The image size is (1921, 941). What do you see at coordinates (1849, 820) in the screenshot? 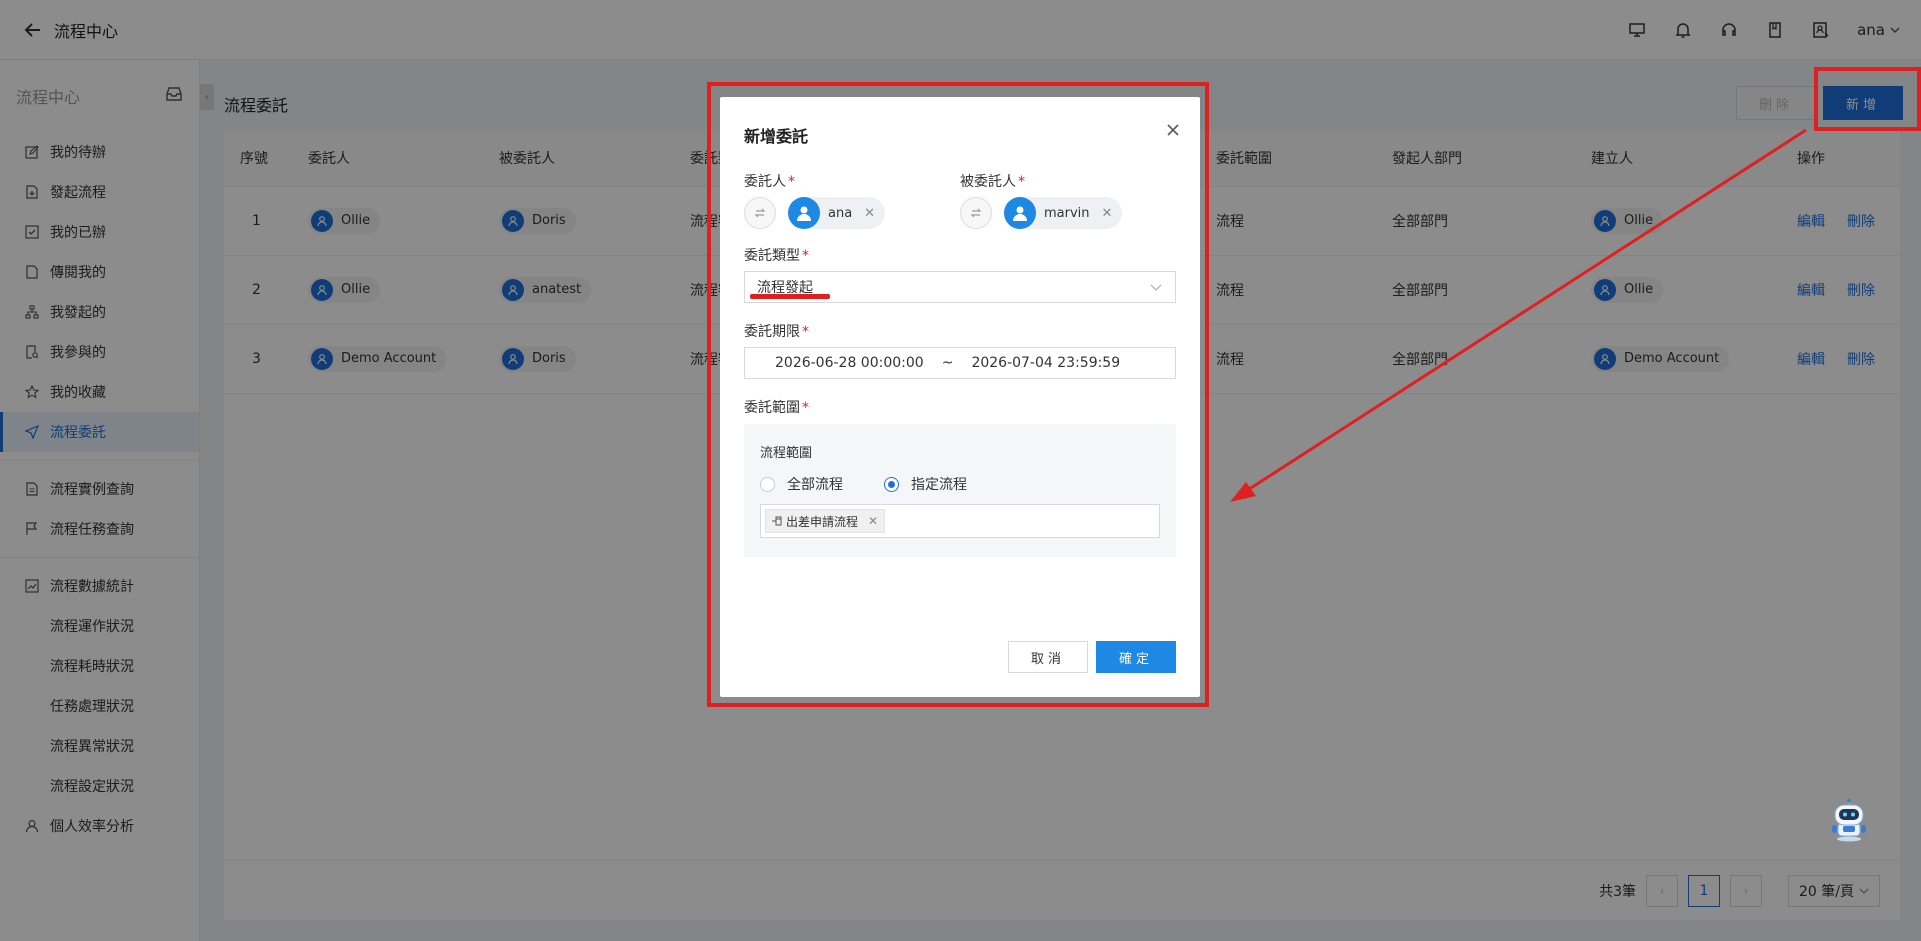
I see `assistant-robot-icon` at bounding box center [1849, 820].